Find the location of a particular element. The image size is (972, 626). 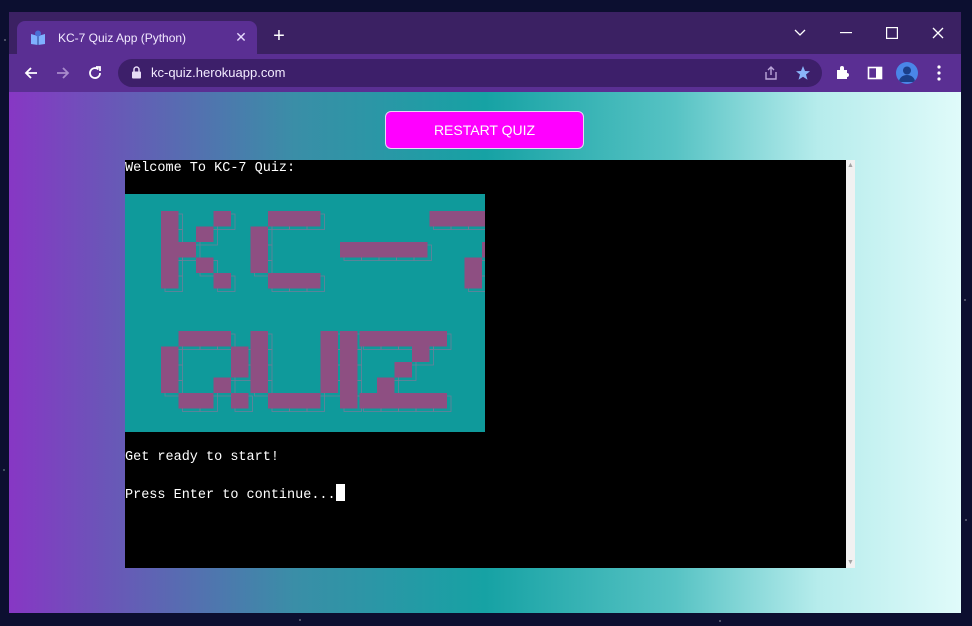

bookmark-star-icon is located at coordinates (803, 73).